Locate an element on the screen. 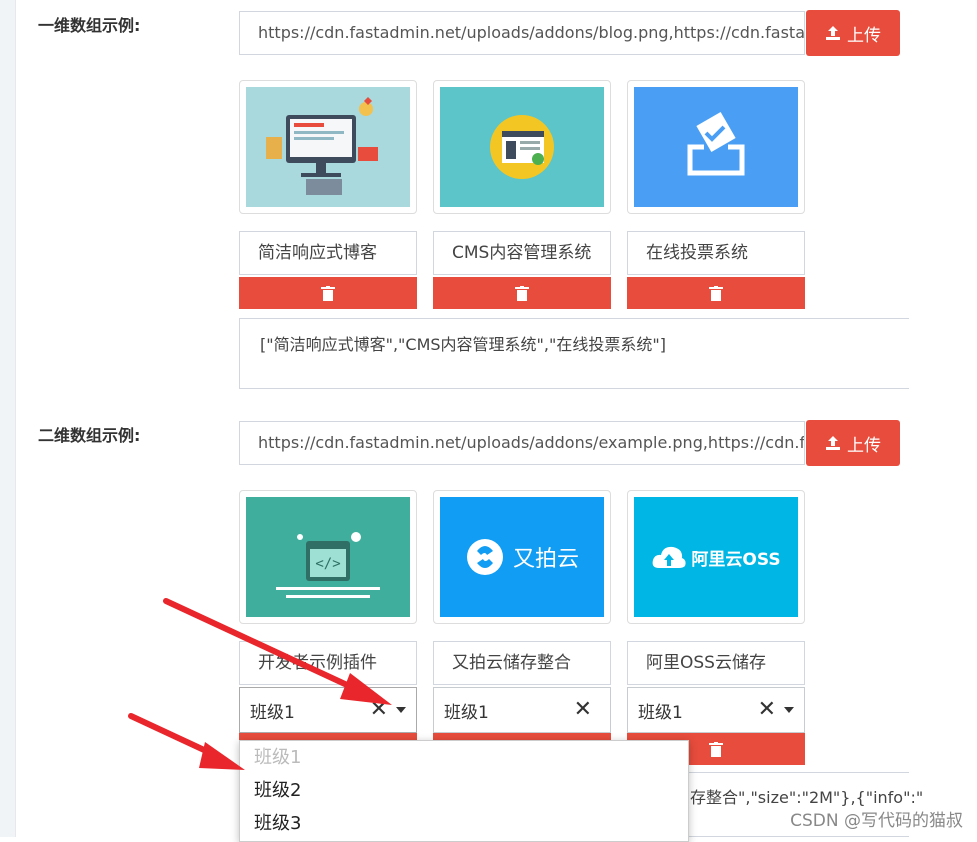 This screenshot has height=842, width=977. name-input-2: CMS内容管理系统 is located at coordinates (522, 253).